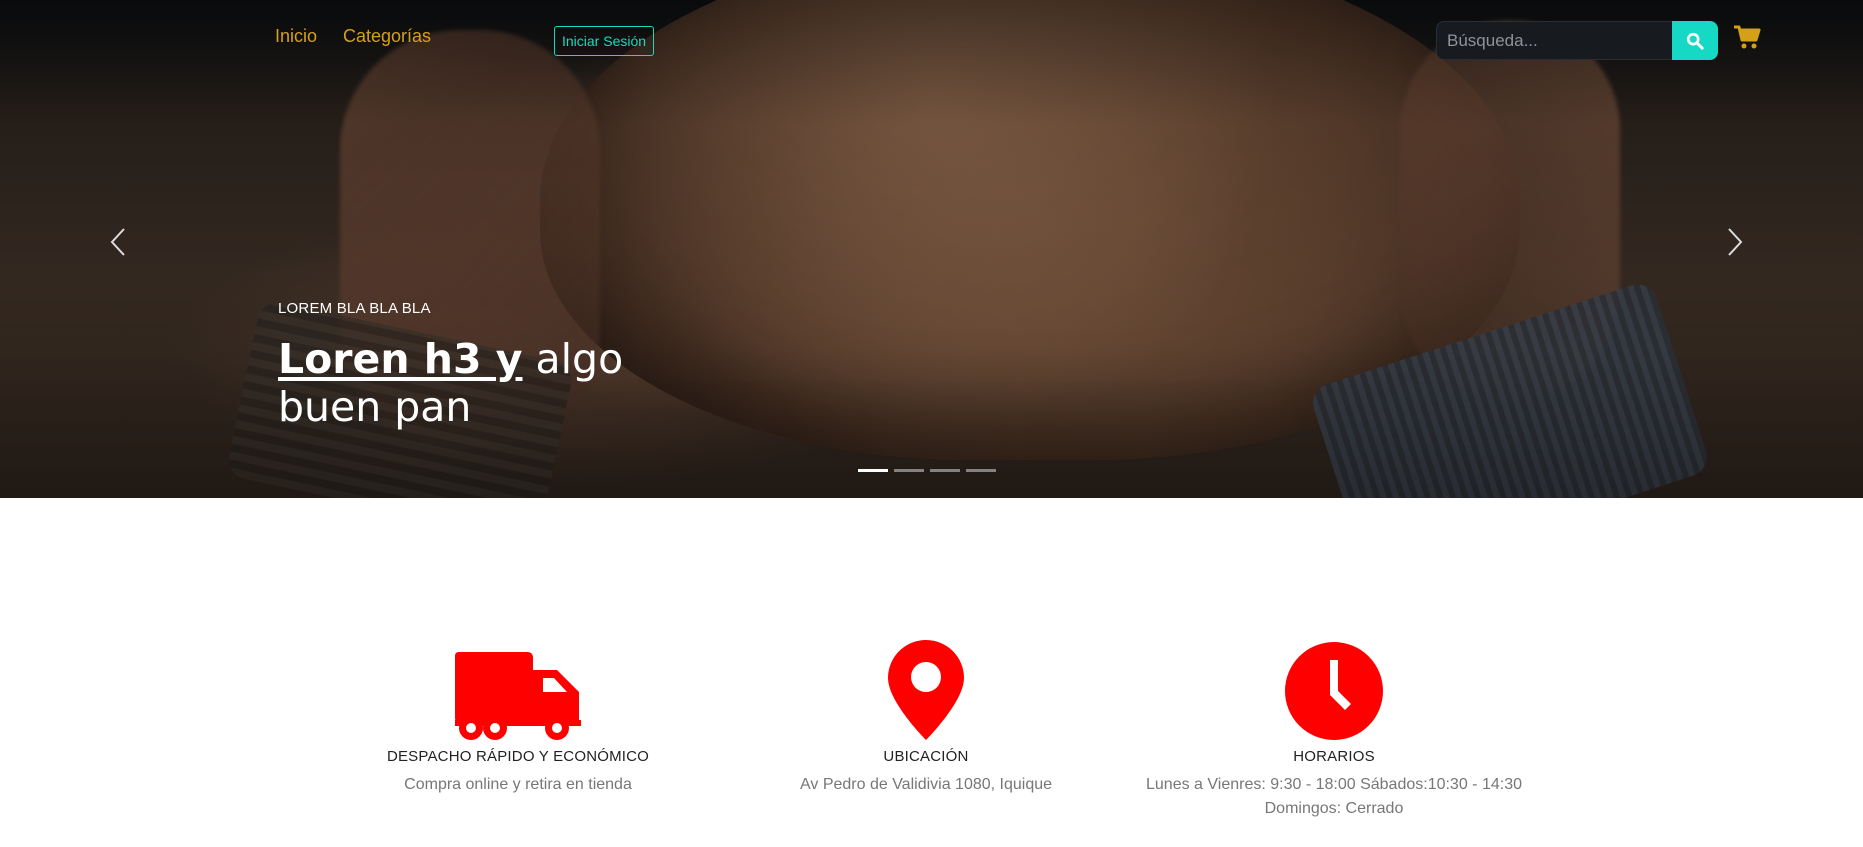  I want to click on chevron-right-icon, so click(1735, 242).